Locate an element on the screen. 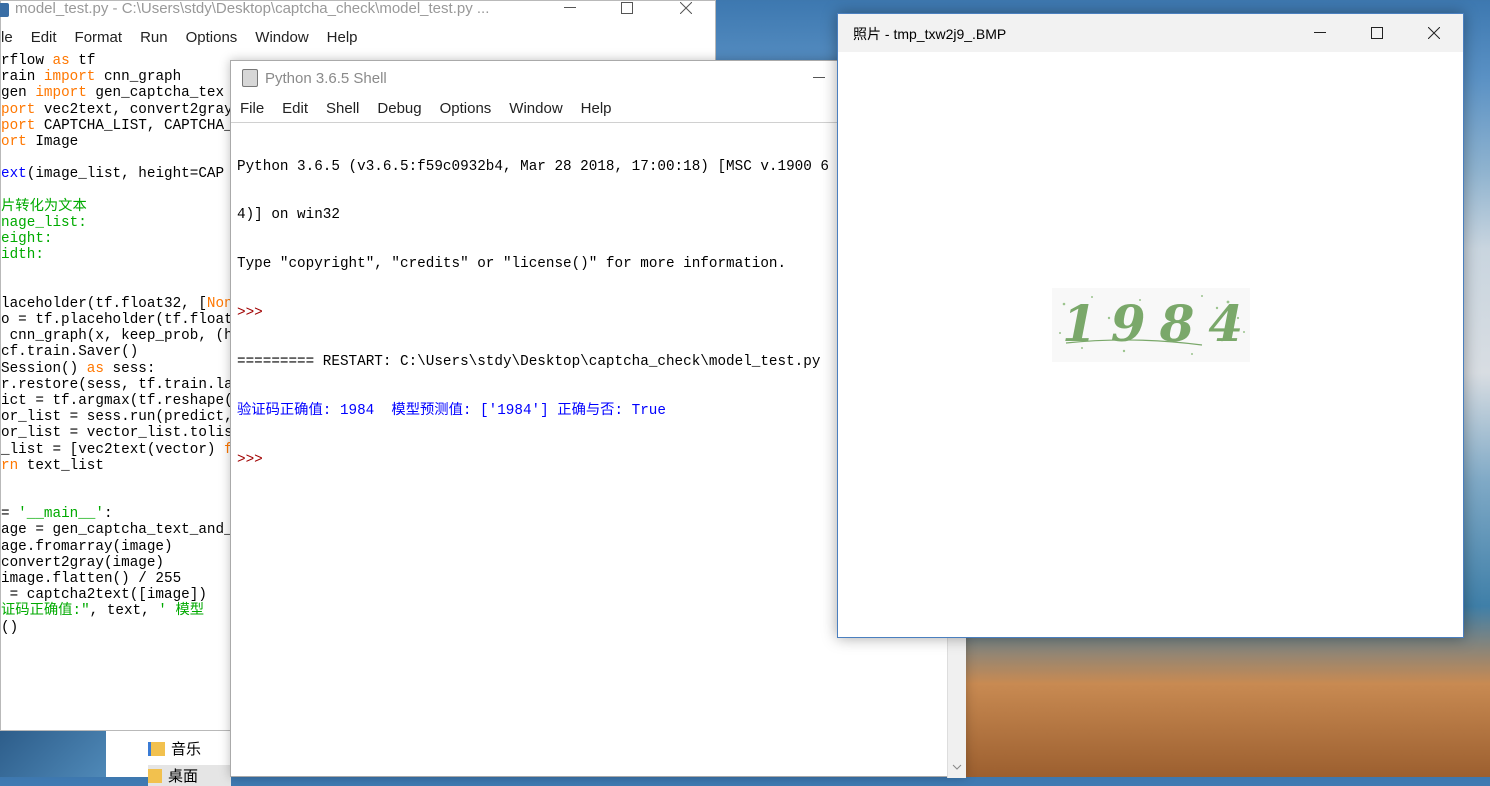  code-token: laceholder(tf.float32, [ is located at coordinates (104, 303).